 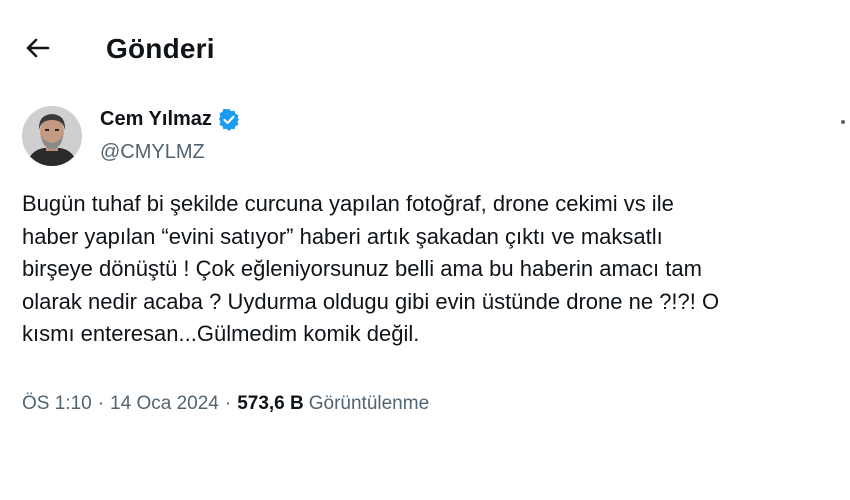 I want to click on author-handle: @CMYLMZ, so click(x=152, y=152).